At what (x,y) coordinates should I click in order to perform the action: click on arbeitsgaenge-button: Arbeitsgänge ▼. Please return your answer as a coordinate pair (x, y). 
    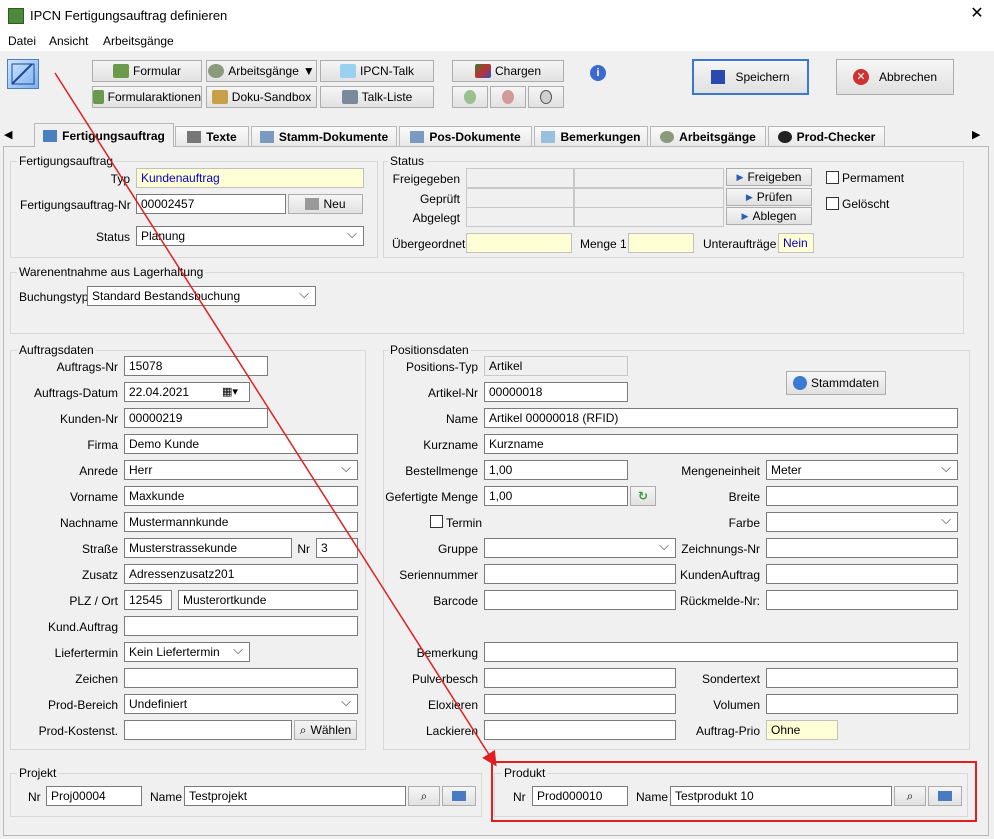
    Looking at the image, I should click on (261, 71).